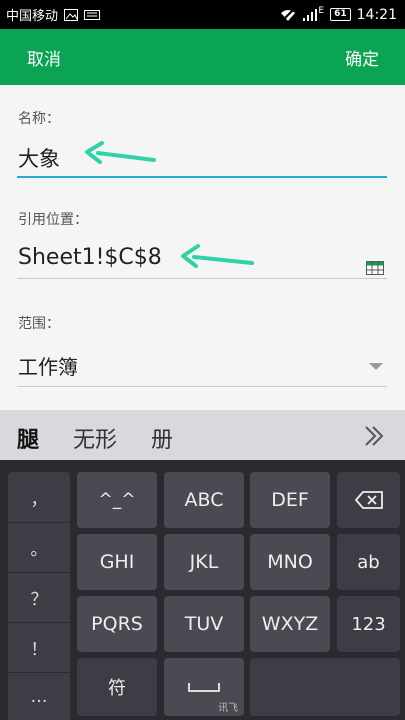 This screenshot has height=720, width=405. I want to click on reference-label: 引用位置：, so click(53, 220).